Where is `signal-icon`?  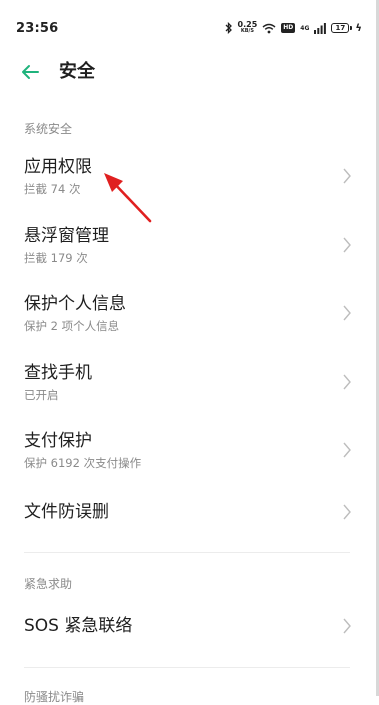
signal-icon is located at coordinates (320, 28).